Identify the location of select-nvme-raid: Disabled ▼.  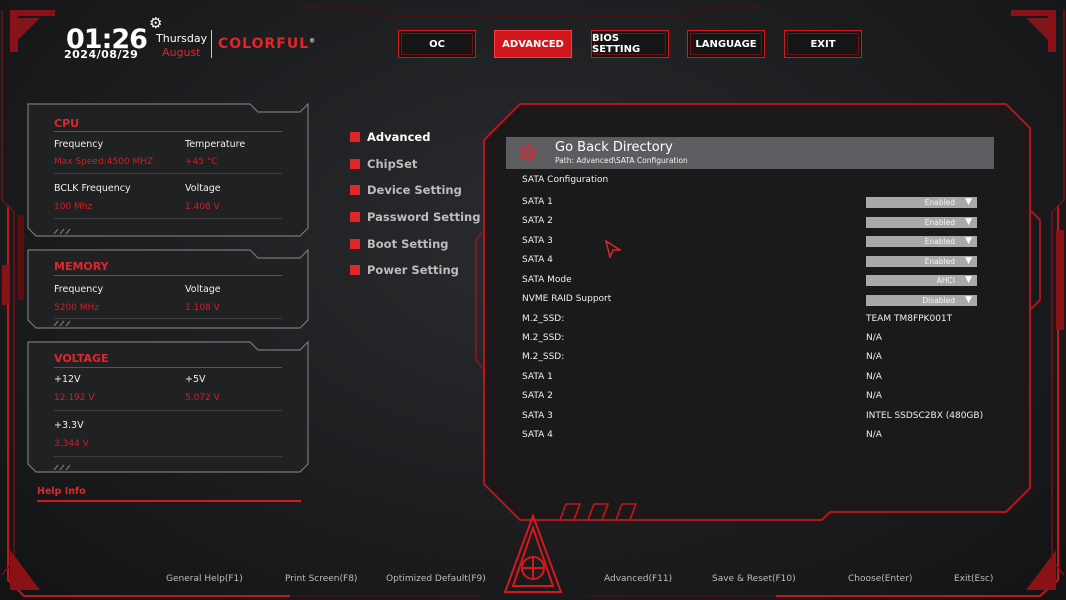
(921, 300).